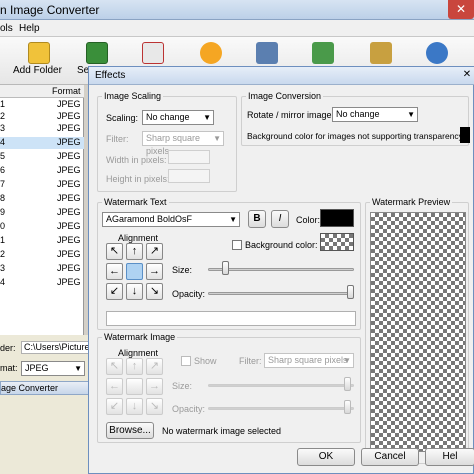 The height and width of the screenshot is (474, 474). Describe the element at coordinates (42, 91) in the screenshot. I see `file-list-header: Format` at that location.